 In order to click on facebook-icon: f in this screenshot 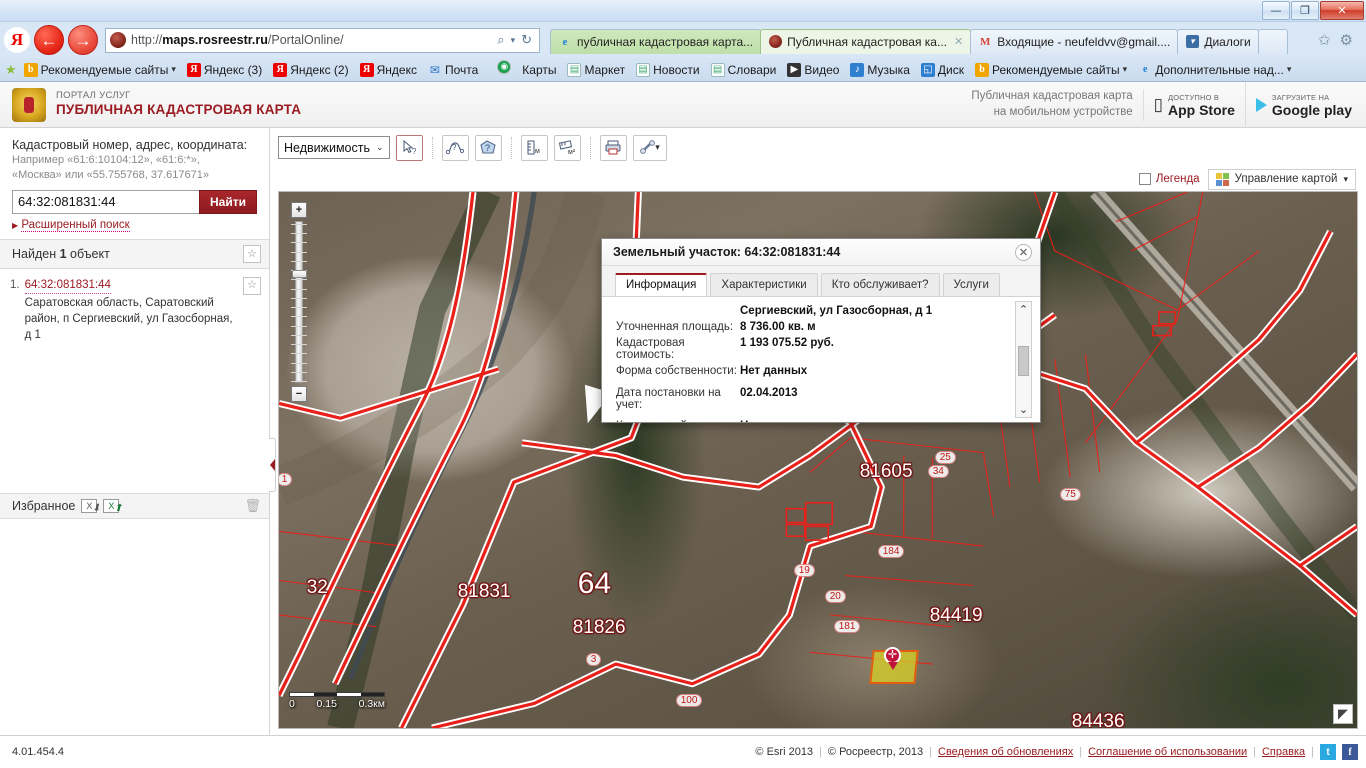, I will do `click(1350, 752)`.